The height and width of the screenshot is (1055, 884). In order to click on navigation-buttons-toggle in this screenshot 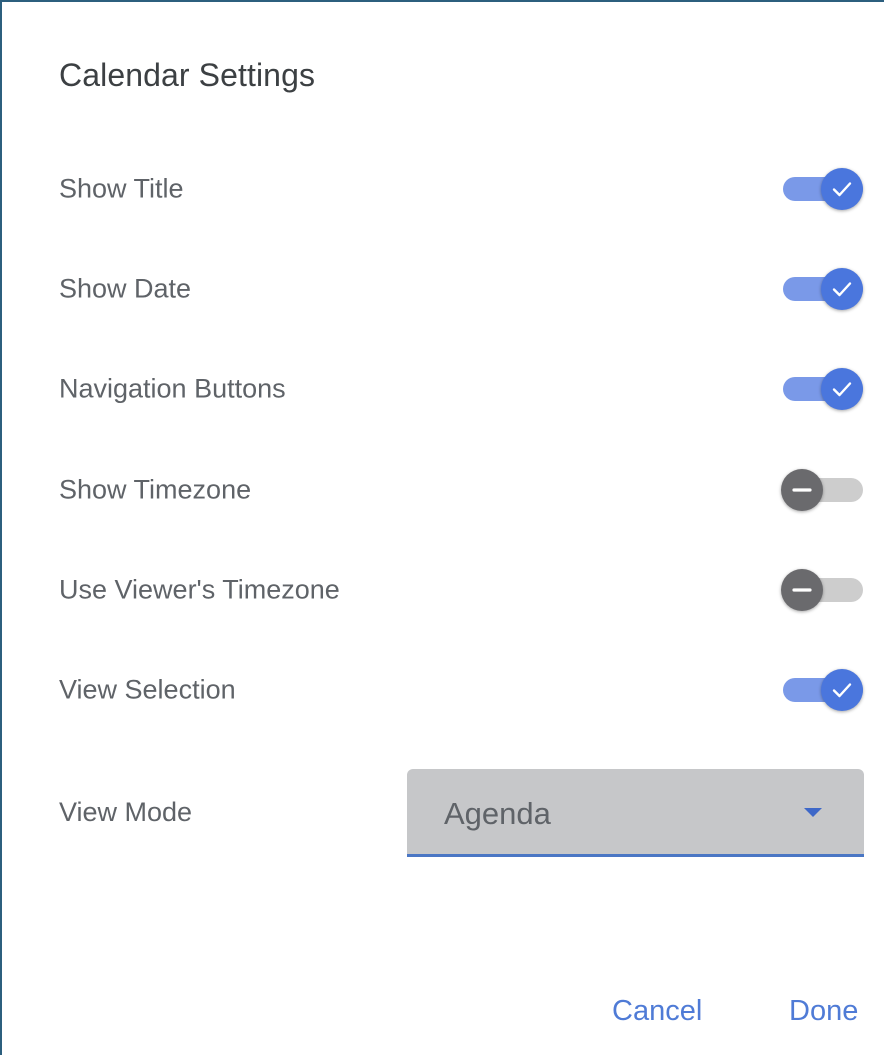, I will do `click(823, 389)`.